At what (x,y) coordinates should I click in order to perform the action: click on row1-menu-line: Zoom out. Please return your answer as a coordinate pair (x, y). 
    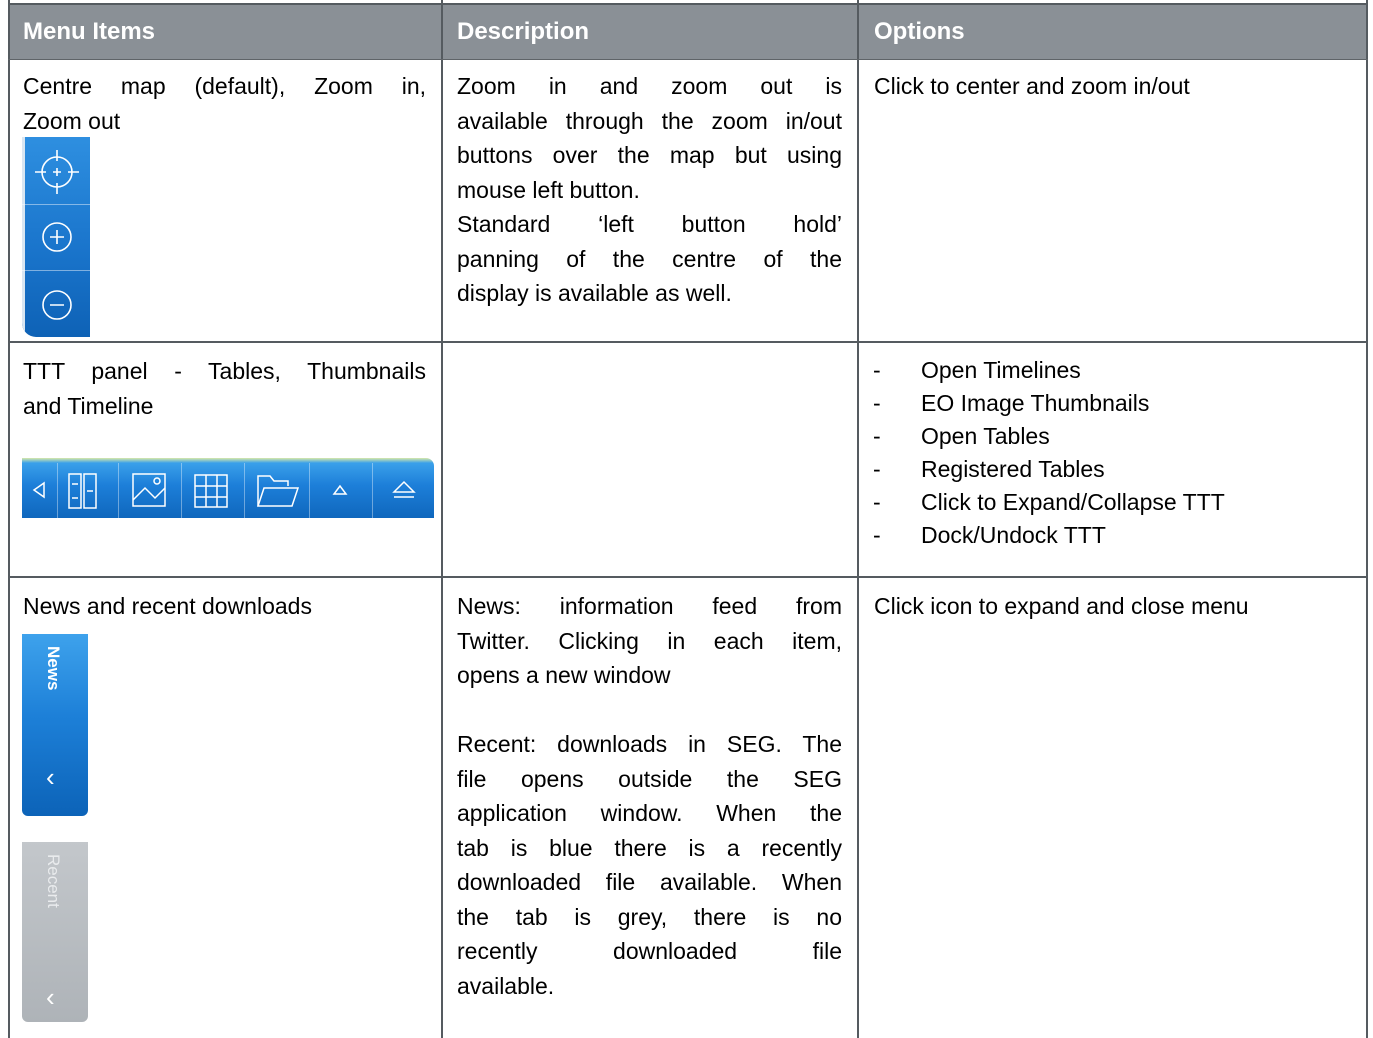
    Looking at the image, I should click on (72, 120).